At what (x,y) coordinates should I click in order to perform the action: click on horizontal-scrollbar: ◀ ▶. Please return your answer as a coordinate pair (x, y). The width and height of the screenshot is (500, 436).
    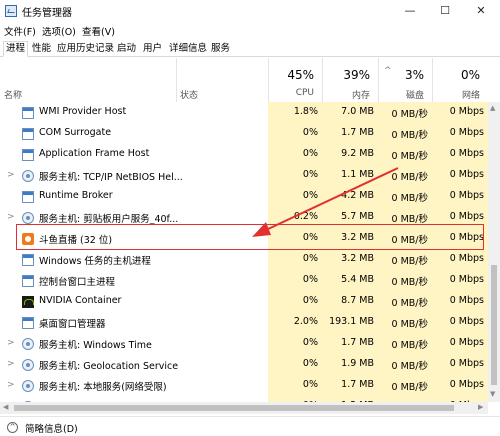
    Looking at the image, I should click on (244, 408).